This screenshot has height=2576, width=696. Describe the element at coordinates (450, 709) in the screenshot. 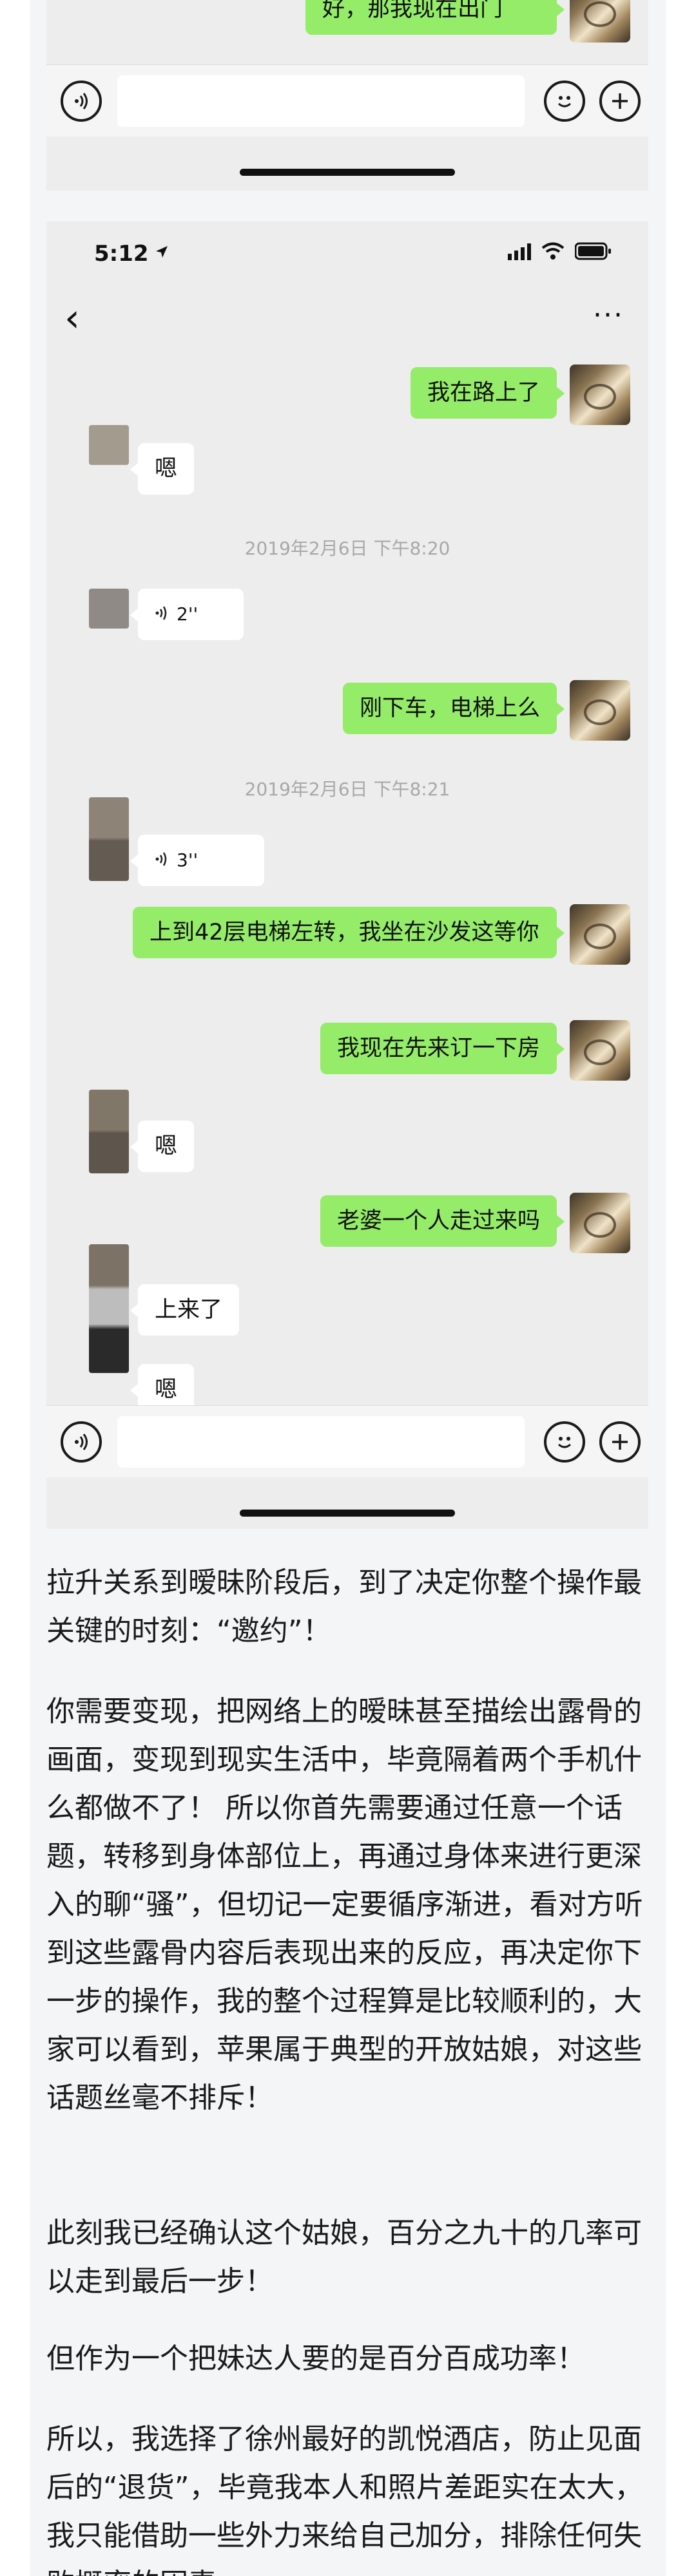

I see `message-text: 刚下车，电梯上么` at that location.